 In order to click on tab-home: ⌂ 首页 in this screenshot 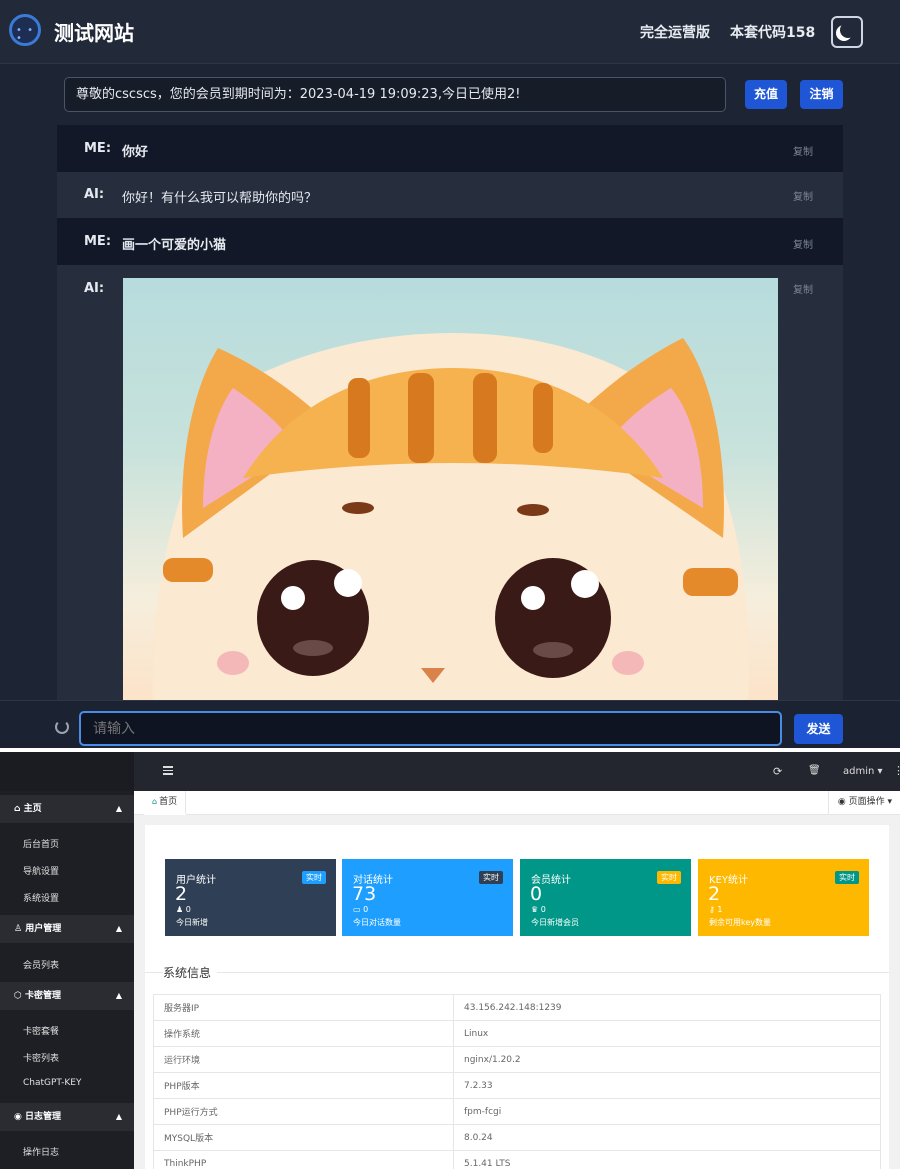, I will do `click(165, 803)`.